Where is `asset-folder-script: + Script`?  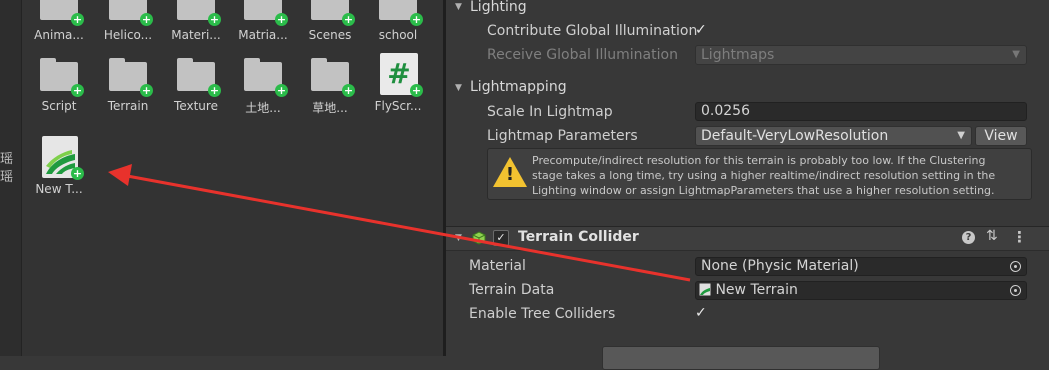
asset-folder-script: + Script is located at coordinates (59, 83).